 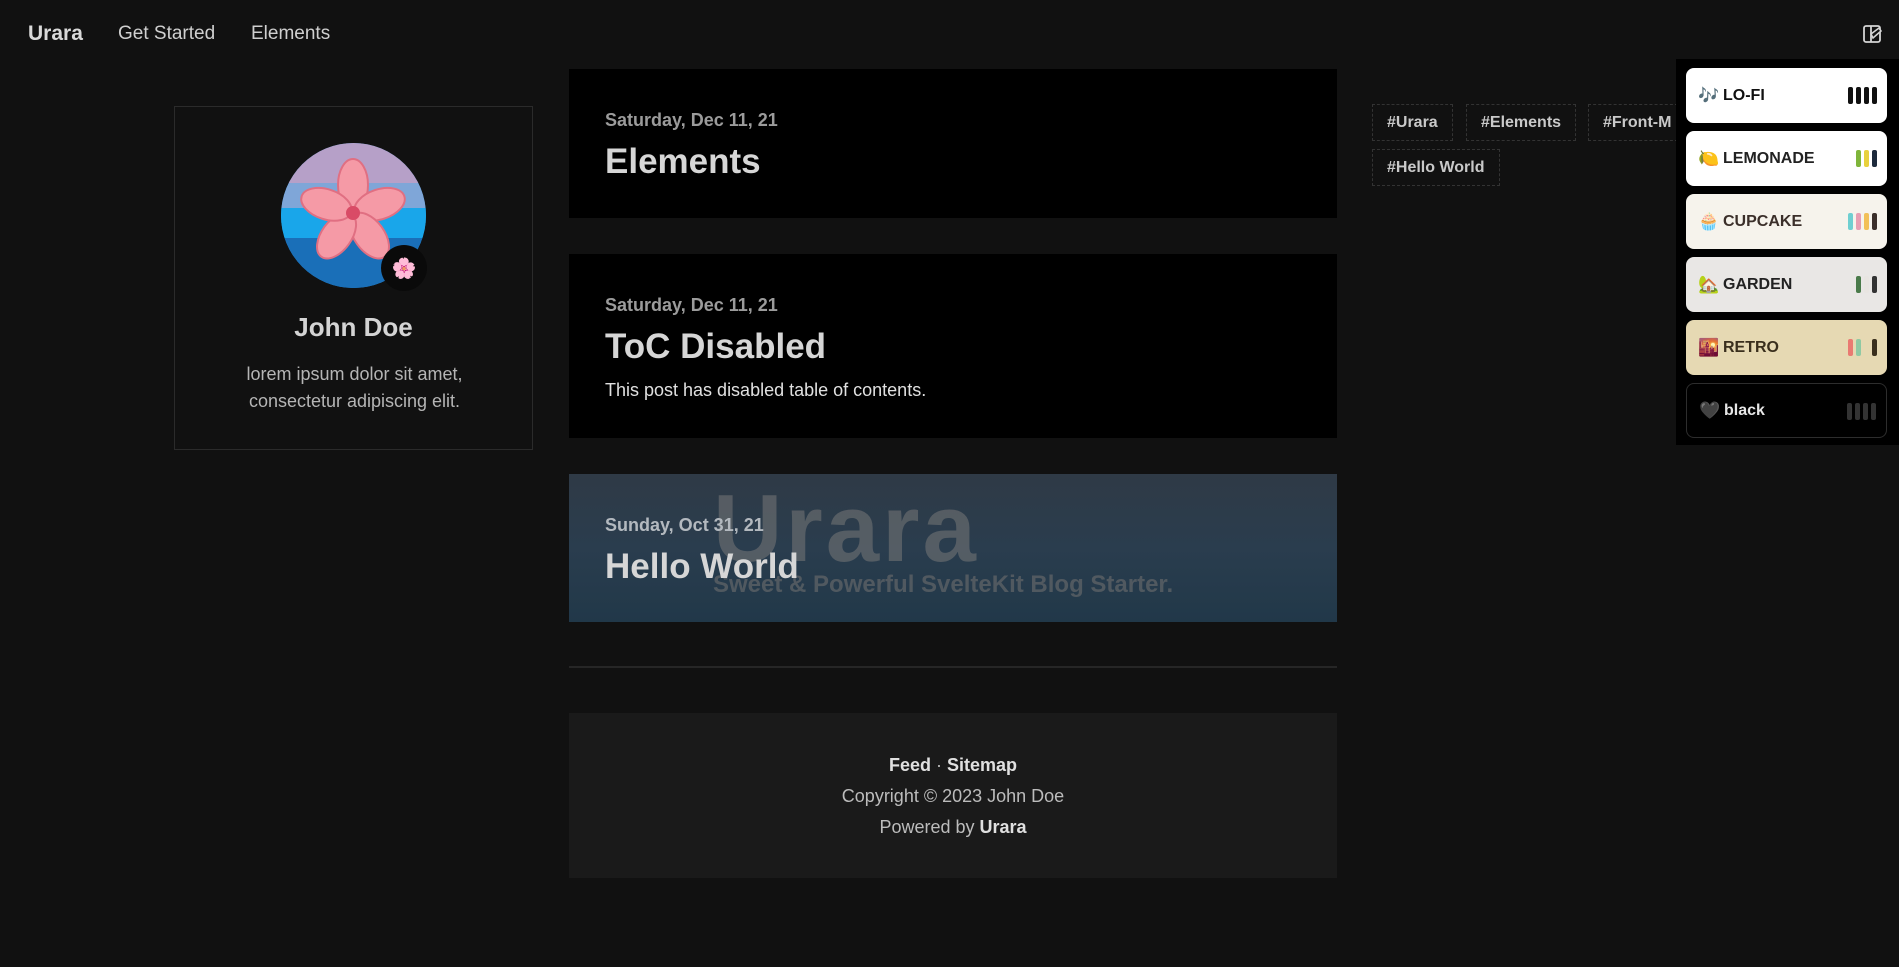 What do you see at coordinates (1709, 158) in the screenshot?
I see `lemon-icon: 🍋` at bounding box center [1709, 158].